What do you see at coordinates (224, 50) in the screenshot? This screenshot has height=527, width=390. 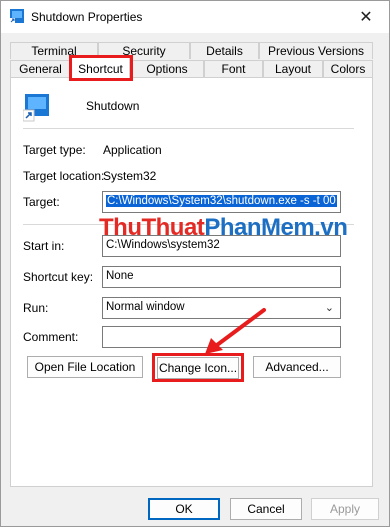 I see `tab-details: Details` at bounding box center [224, 50].